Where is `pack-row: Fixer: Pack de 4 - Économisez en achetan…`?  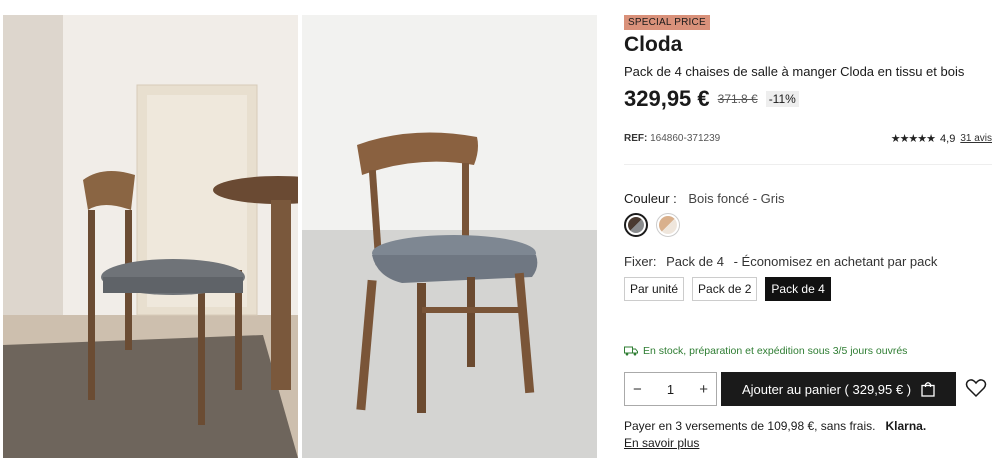 pack-row: Fixer: Pack de 4 - Économisez en achetan… is located at coordinates (783, 261).